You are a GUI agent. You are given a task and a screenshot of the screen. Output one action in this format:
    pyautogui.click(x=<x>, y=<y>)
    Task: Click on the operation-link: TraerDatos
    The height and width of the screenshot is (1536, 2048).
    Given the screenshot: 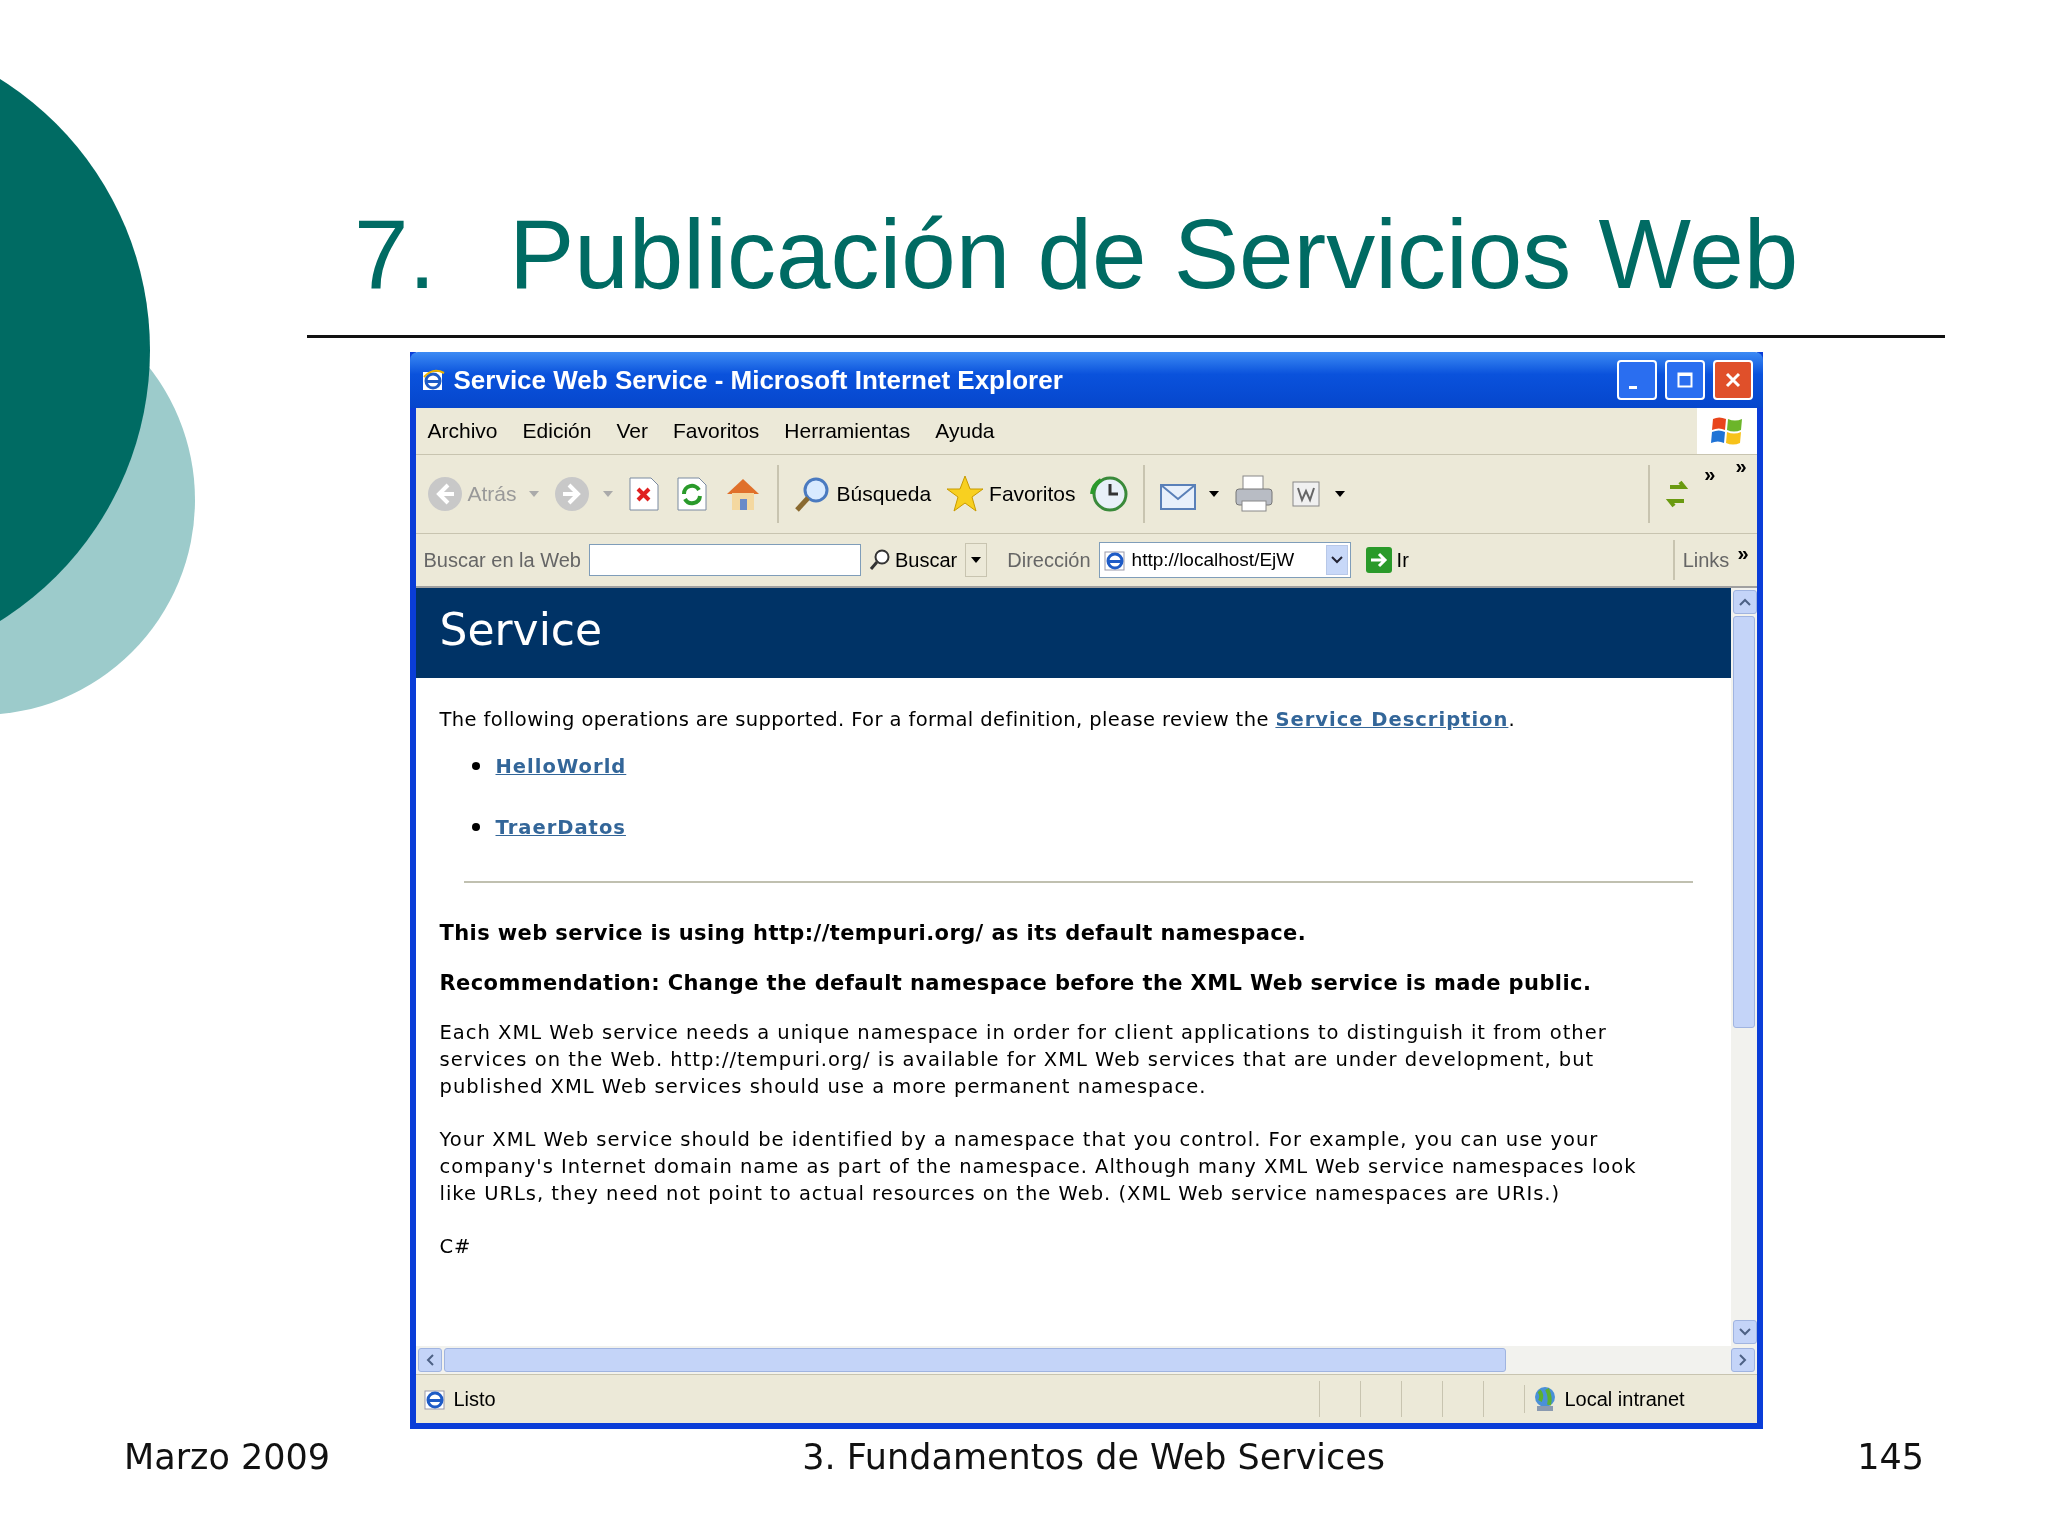 What is the action you would take?
    pyautogui.click(x=560, y=827)
    